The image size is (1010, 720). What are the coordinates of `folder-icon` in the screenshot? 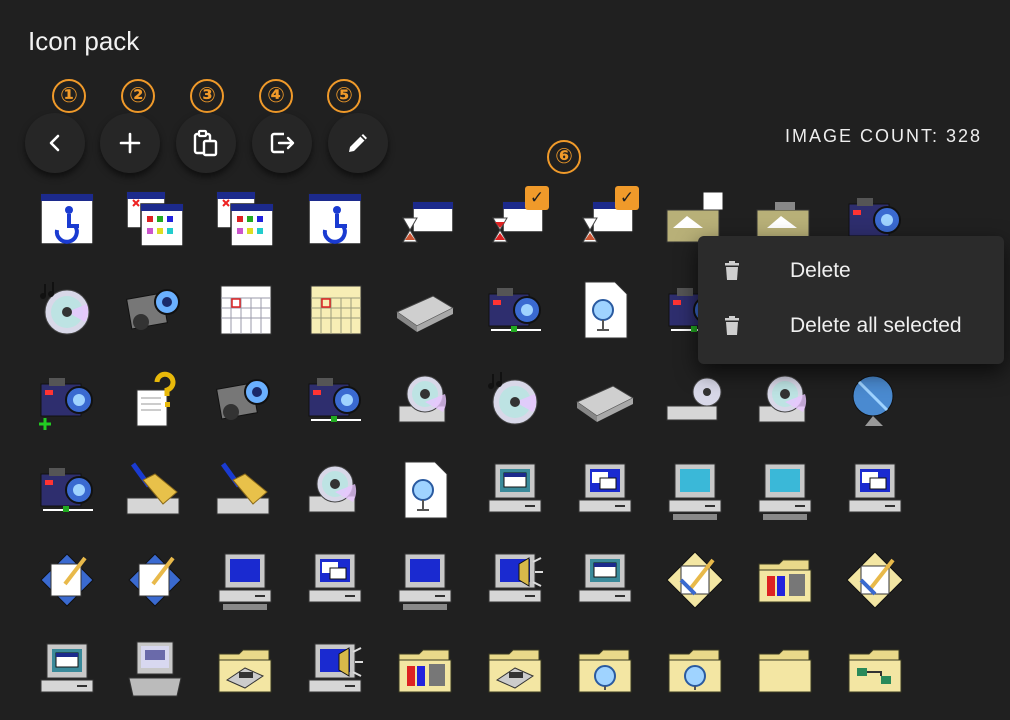 It's located at (785, 671).